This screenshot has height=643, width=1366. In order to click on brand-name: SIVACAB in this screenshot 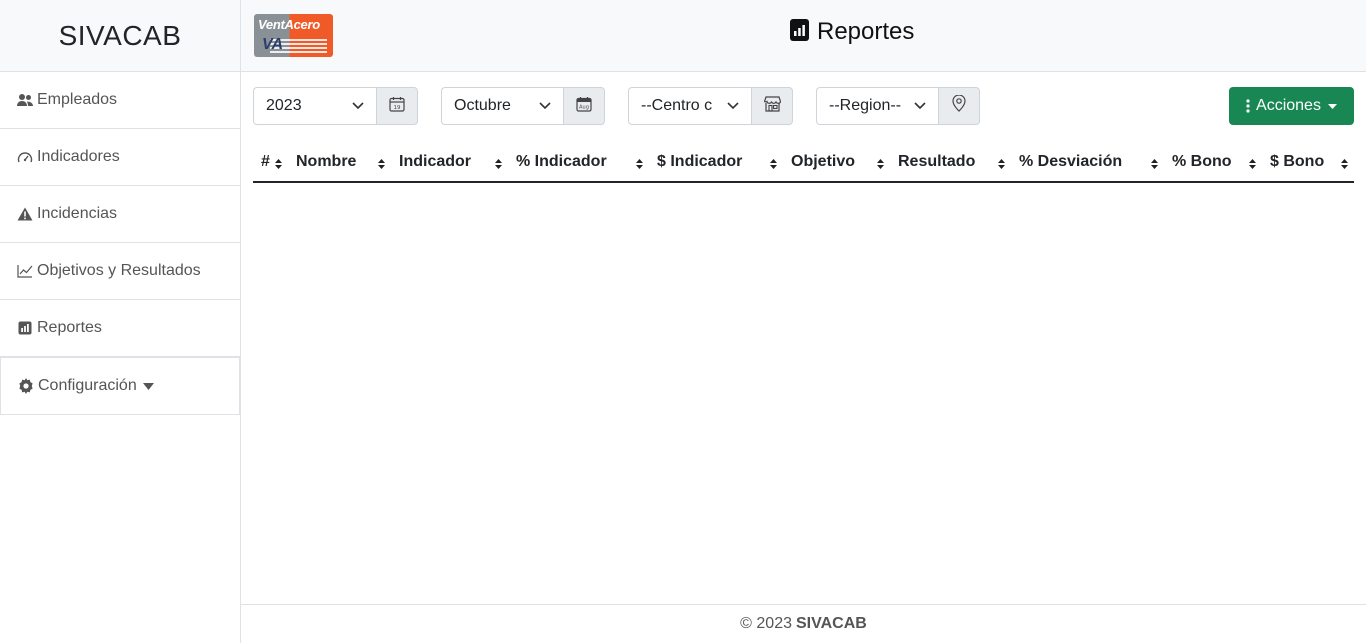, I will do `click(120, 35)`.